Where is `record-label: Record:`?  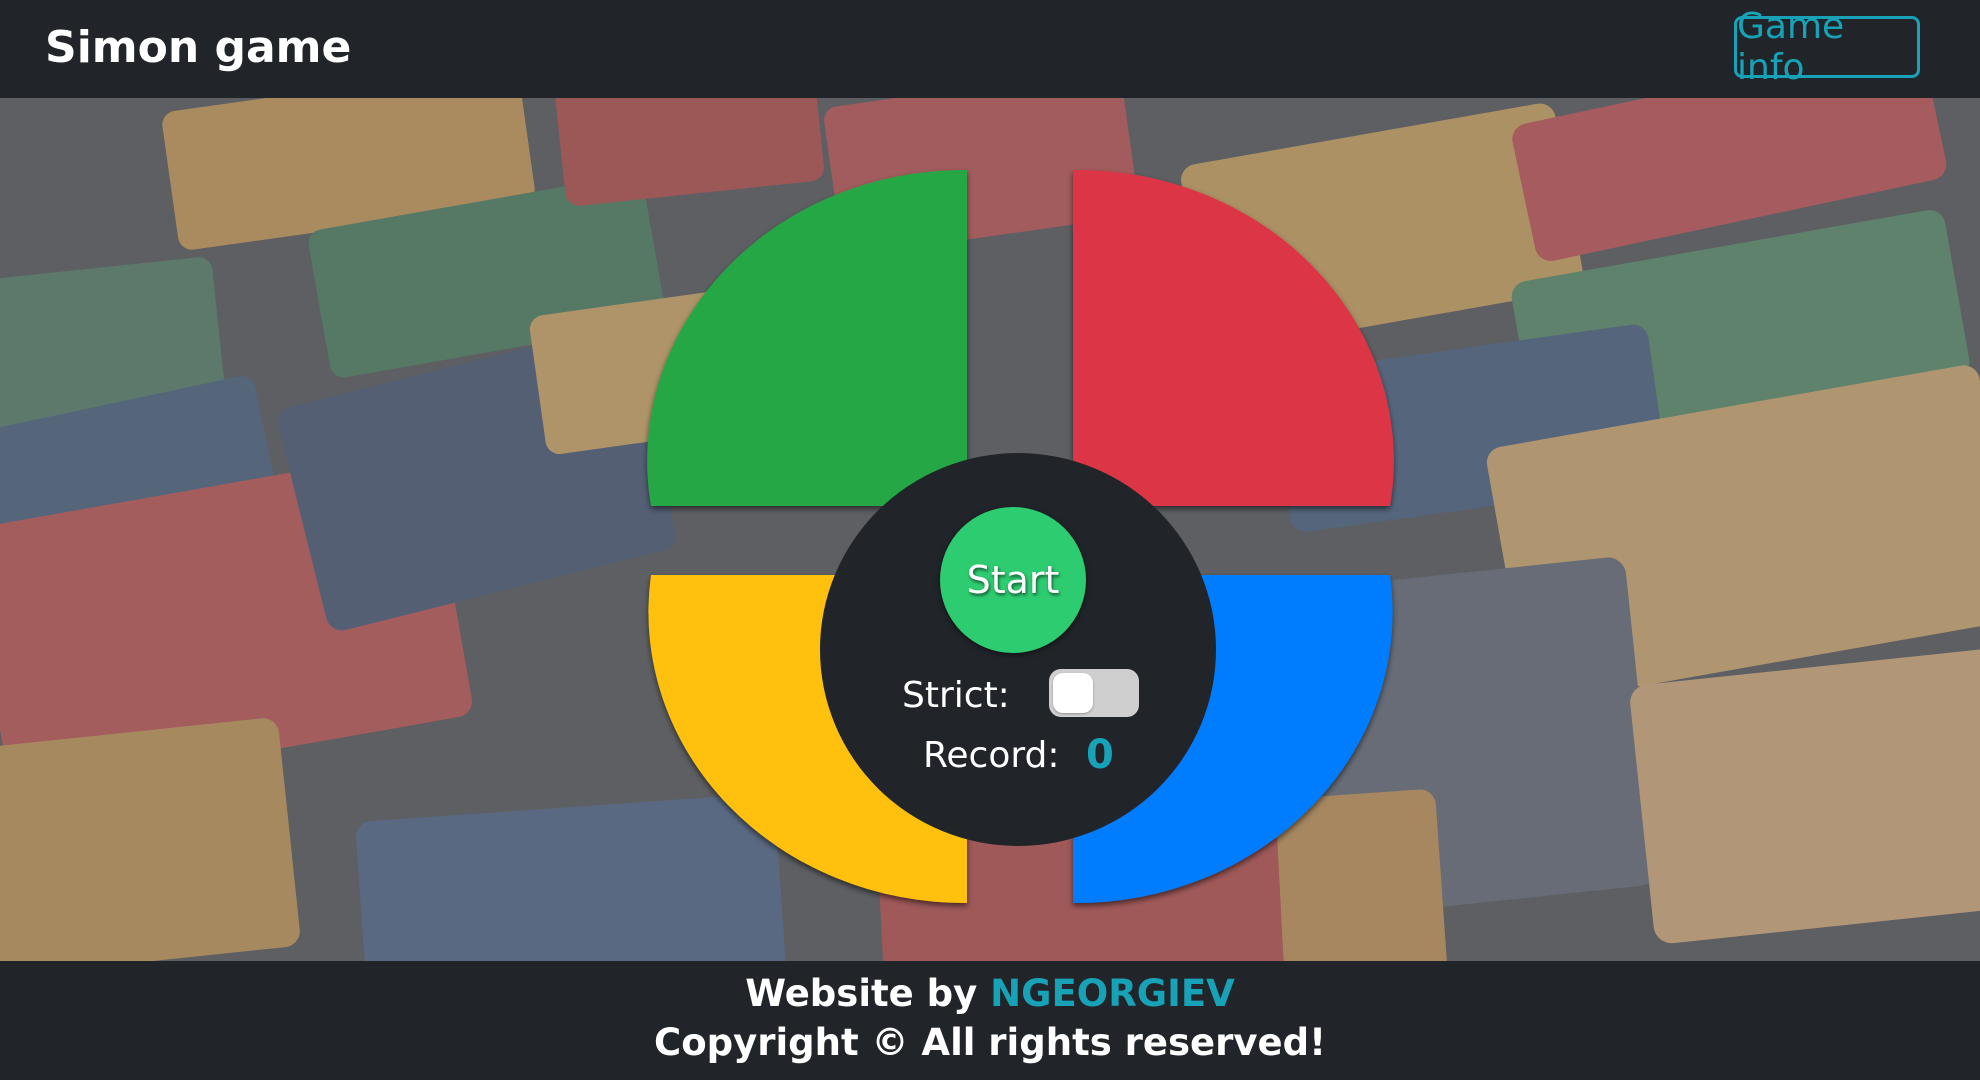 record-label: Record: is located at coordinates (991, 755).